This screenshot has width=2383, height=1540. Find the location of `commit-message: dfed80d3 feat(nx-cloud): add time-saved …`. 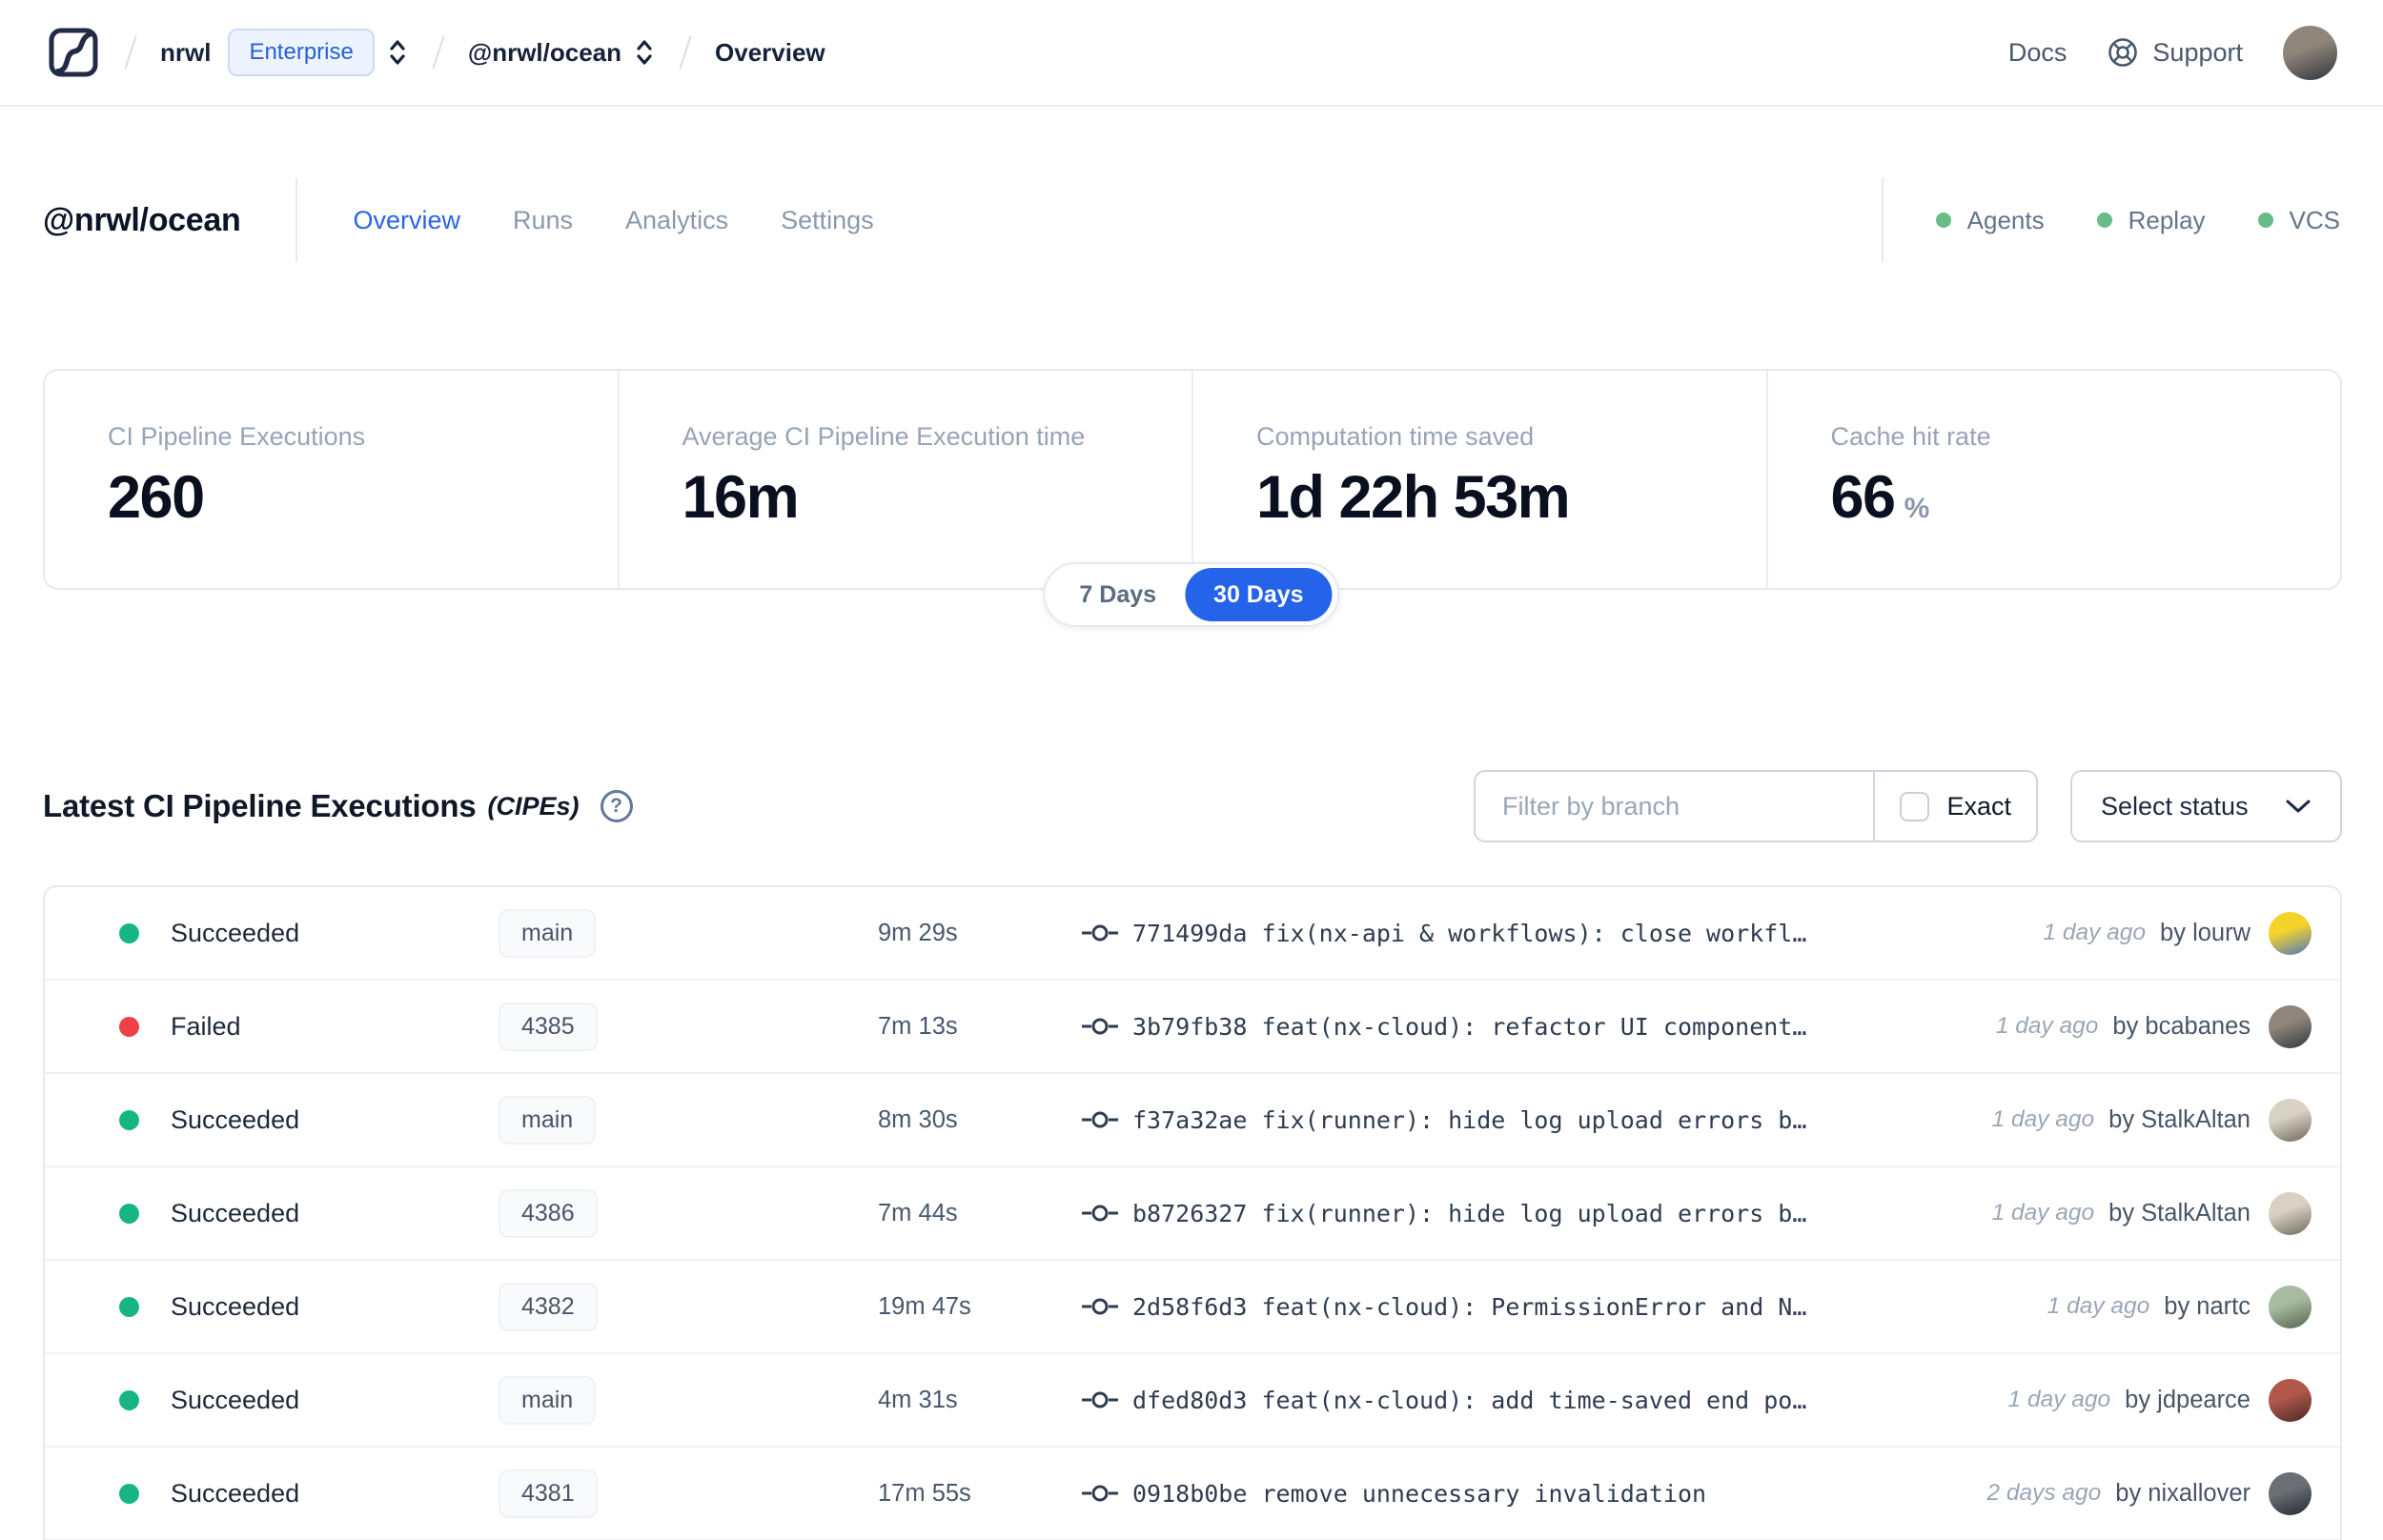

commit-message: dfed80d3 feat(nx-cloud): add time-saved … is located at coordinates (1469, 1400).